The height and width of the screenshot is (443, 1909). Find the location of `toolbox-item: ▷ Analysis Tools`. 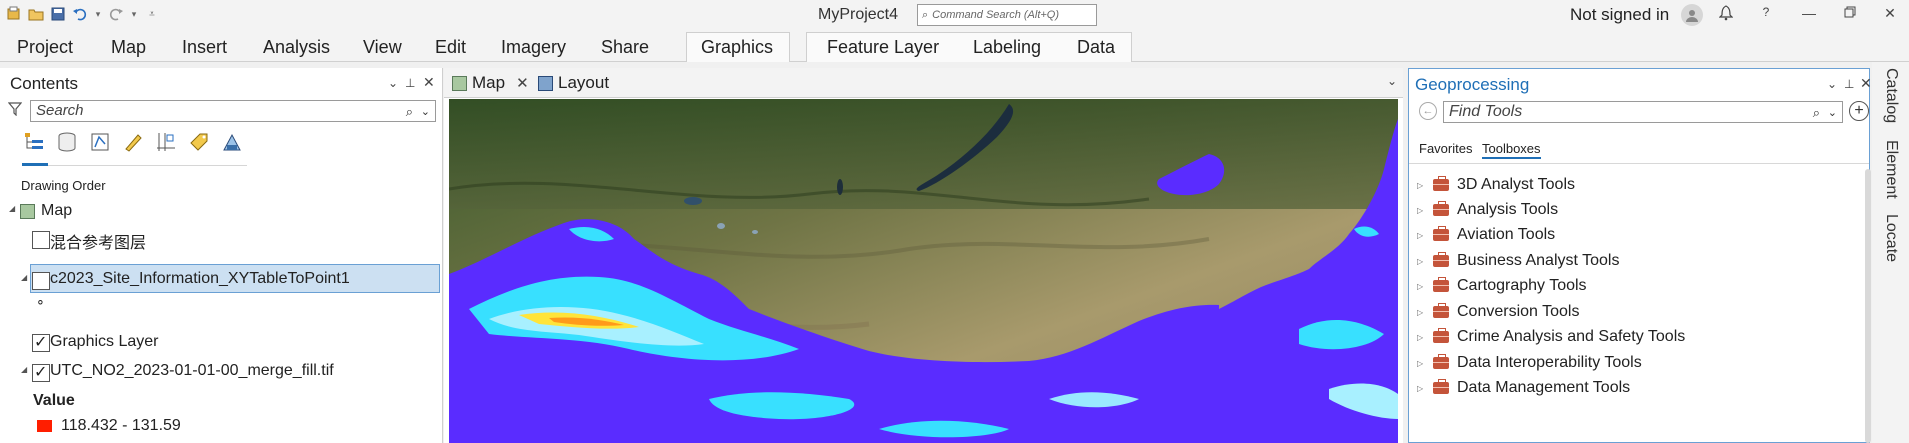

toolbox-item: ▷ Analysis Tools is located at coordinates (1487, 210).